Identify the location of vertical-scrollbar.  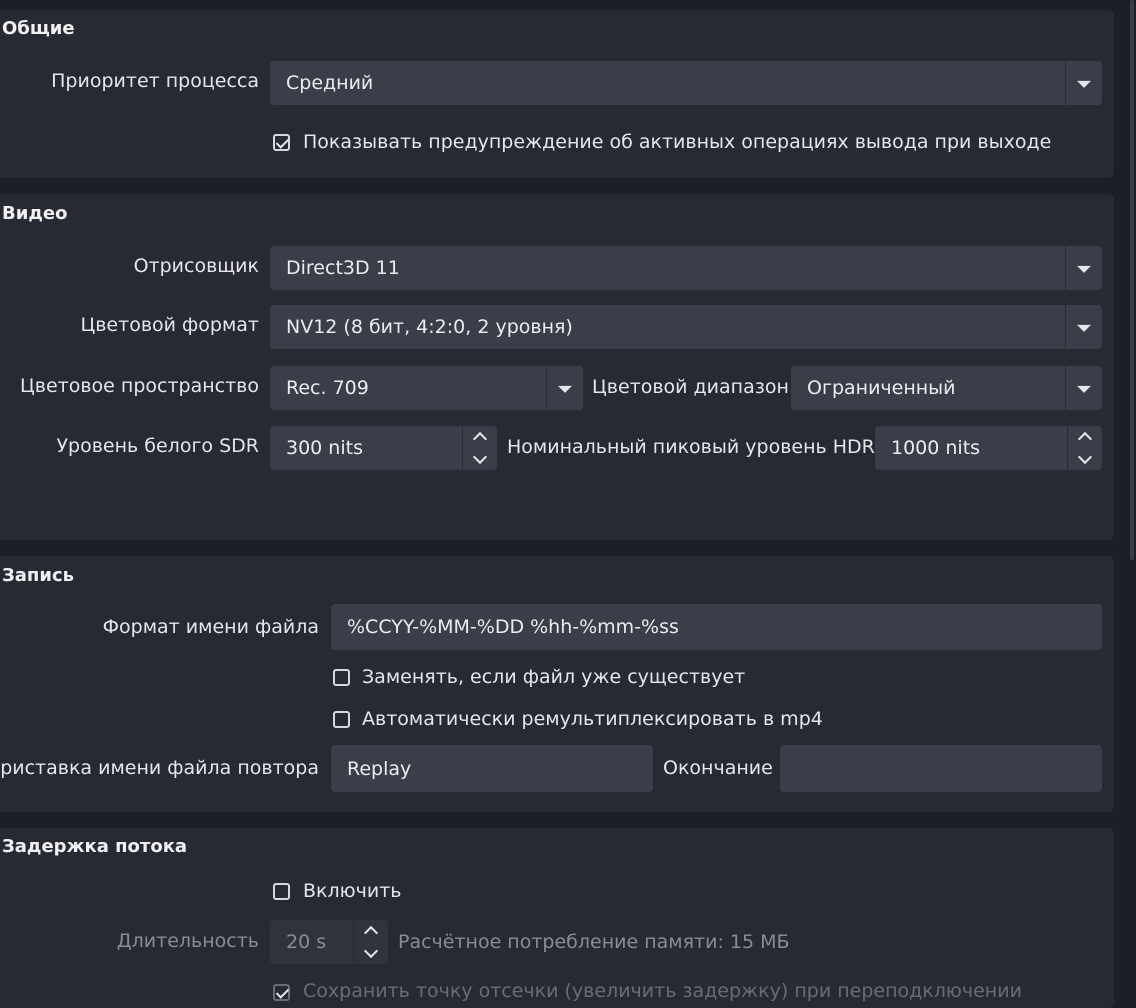
(1132, 496).